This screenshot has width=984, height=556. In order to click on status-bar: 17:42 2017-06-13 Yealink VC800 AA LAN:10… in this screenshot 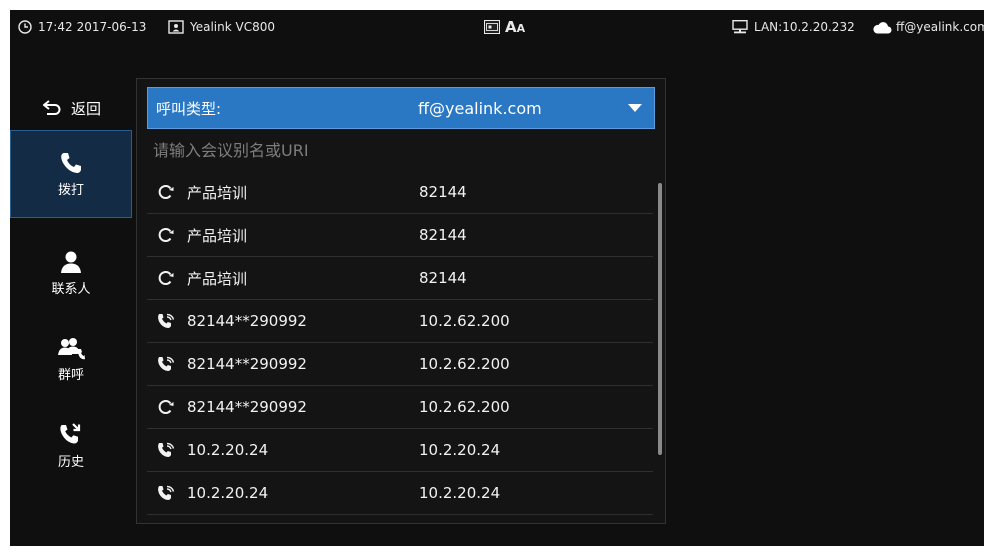, I will do `click(497, 28)`.